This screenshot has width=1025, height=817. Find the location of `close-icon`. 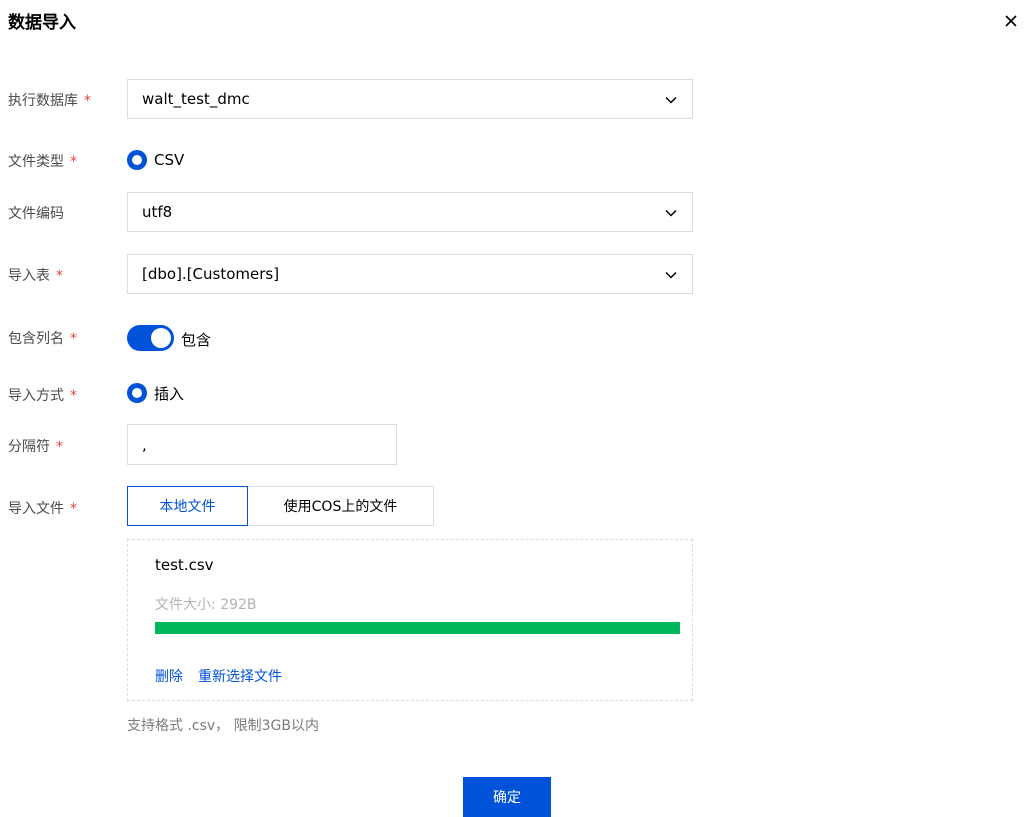

close-icon is located at coordinates (1011, 21).